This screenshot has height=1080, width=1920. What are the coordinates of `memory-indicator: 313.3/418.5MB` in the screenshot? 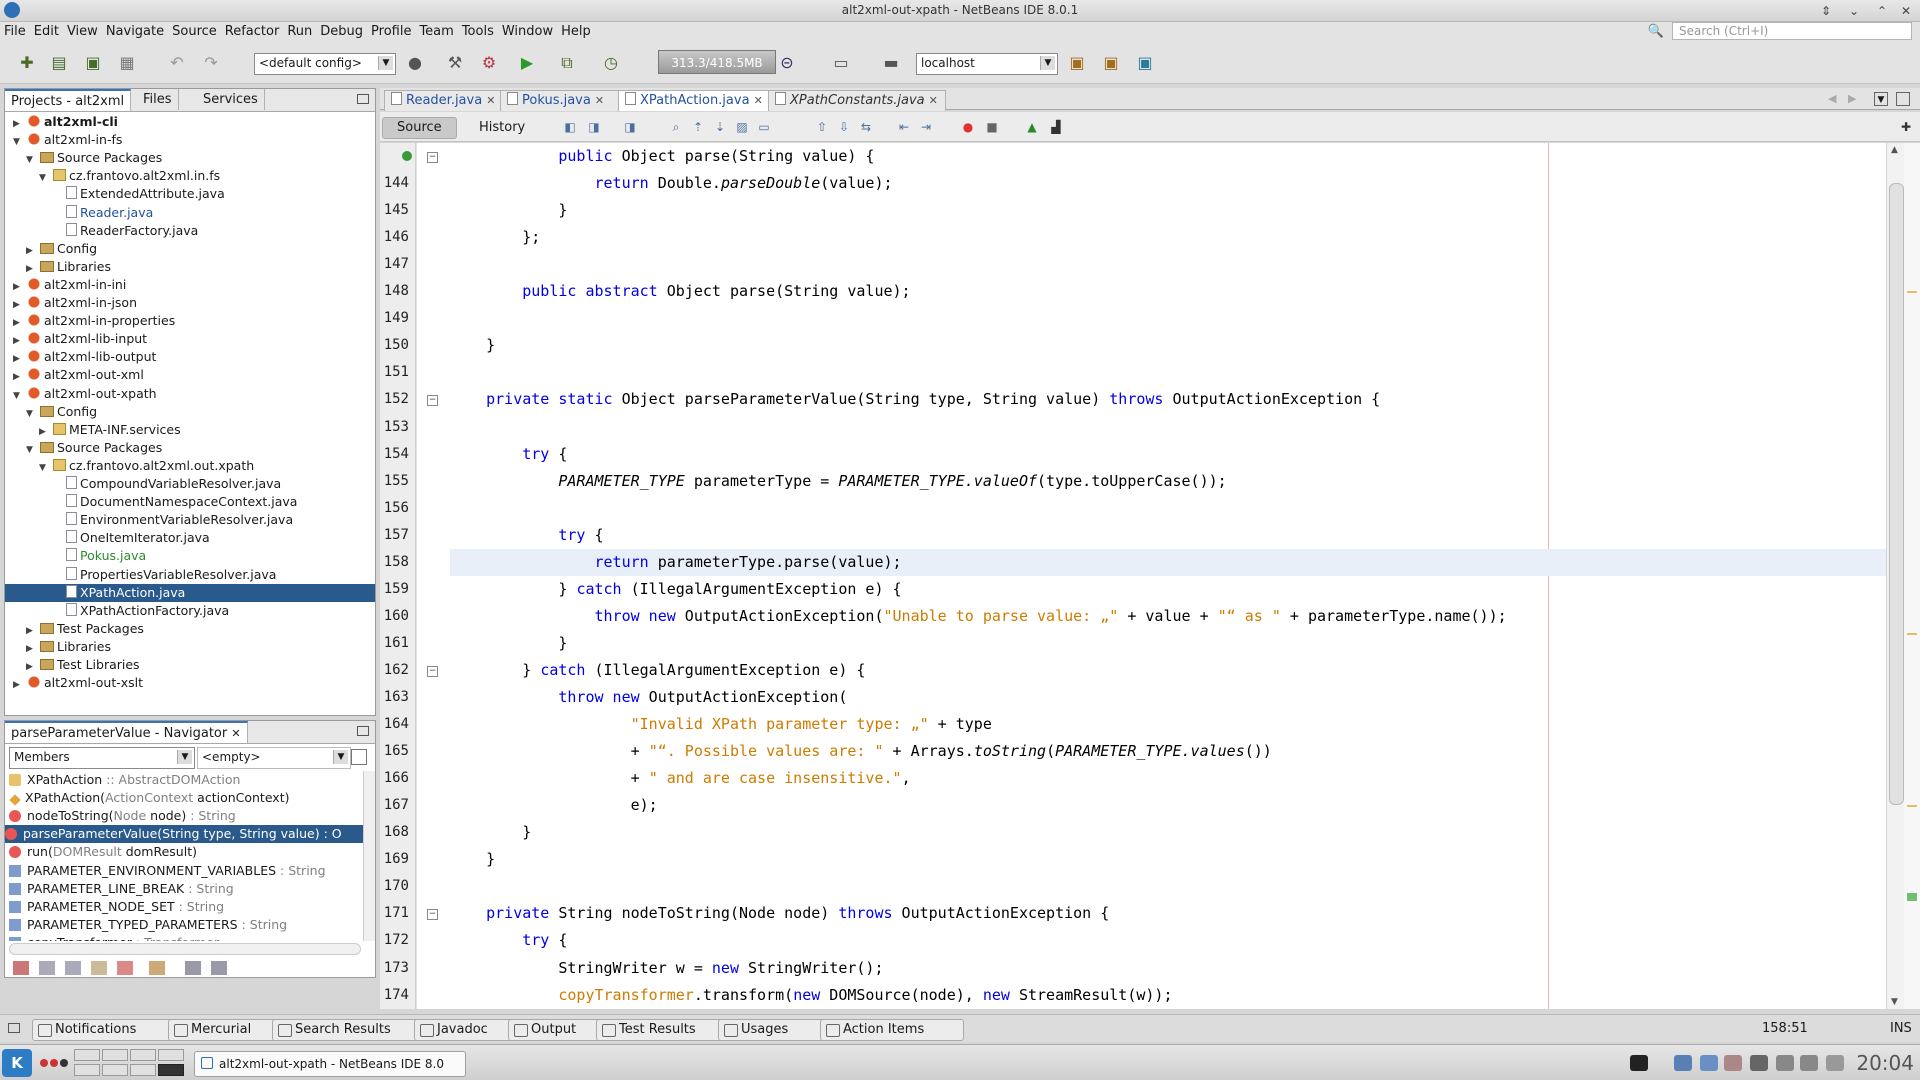 It's located at (717, 62).